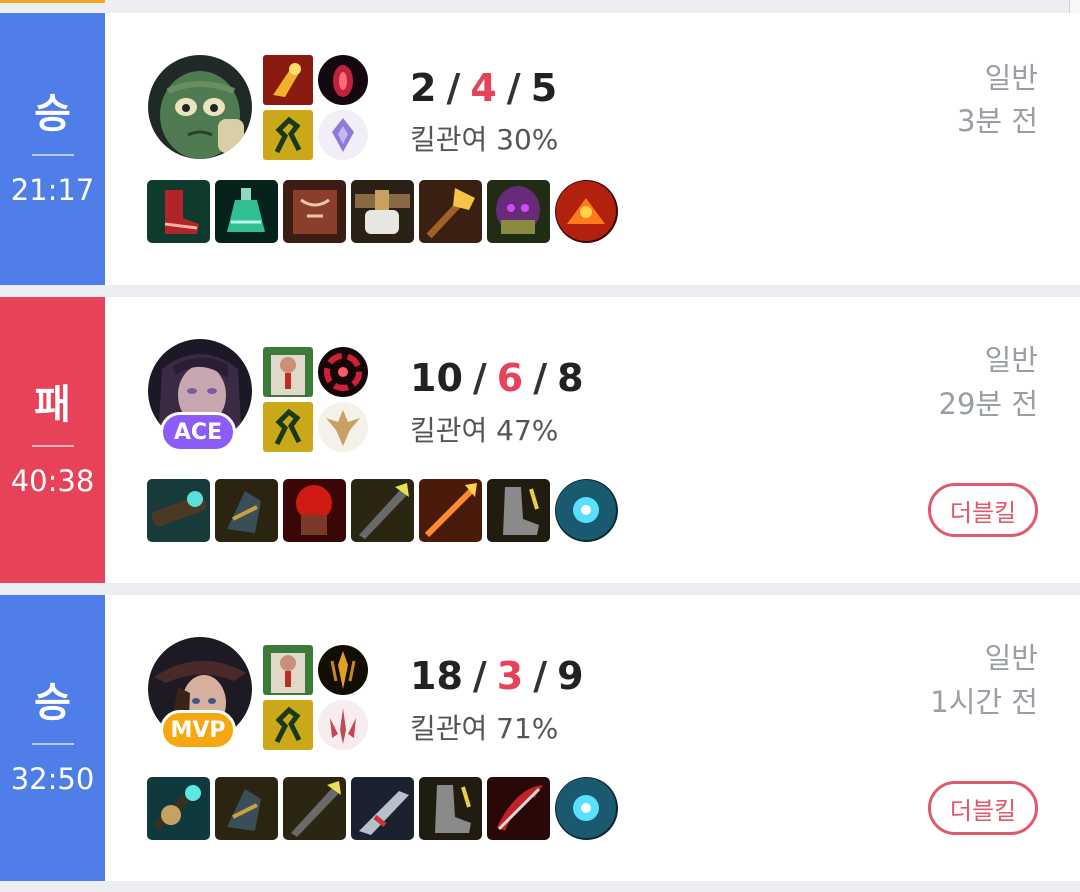  What do you see at coordinates (314, 510) in the screenshot?
I see `crimson-armor-item-icon` at bounding box center [314, 510].